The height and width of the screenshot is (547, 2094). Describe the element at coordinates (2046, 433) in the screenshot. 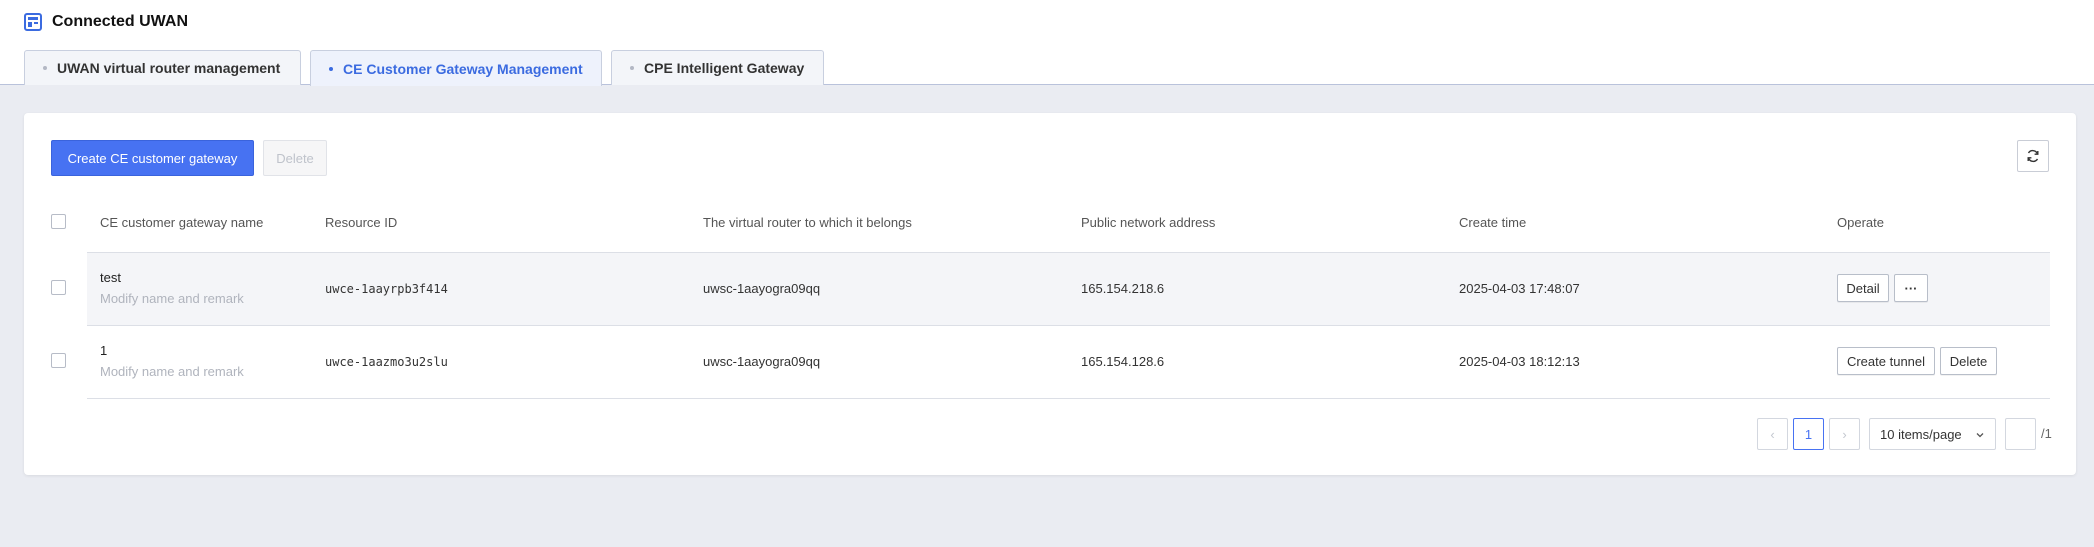

I see `total-pages-label: /1` at that location.